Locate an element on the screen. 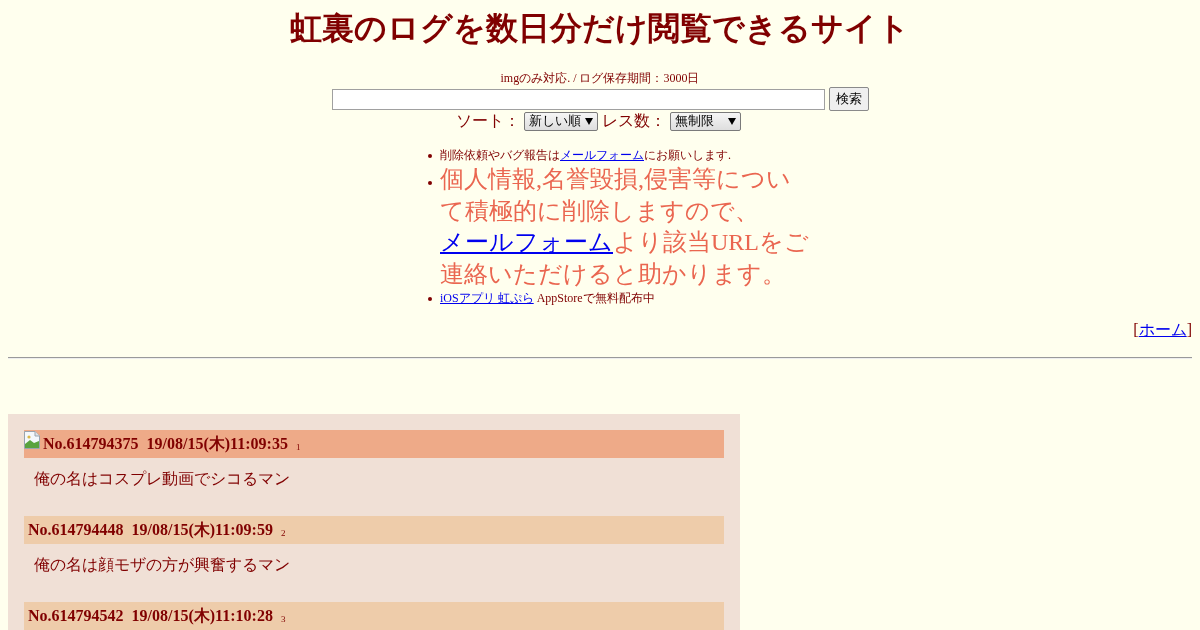  post-date: 19/08/15(木)11:10:28 is located at coordinates (202, 616).